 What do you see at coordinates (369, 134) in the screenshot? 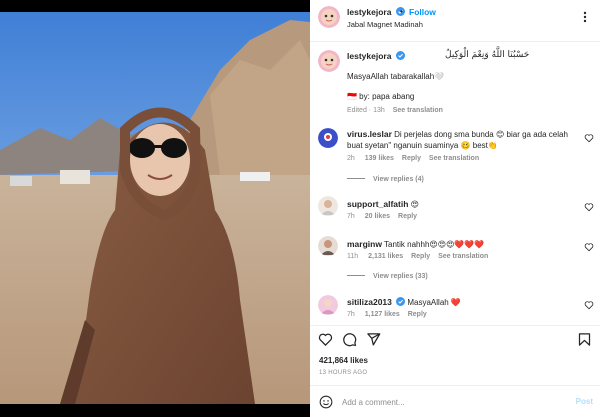
I see `commenter-username: virus.leslar` at bounding box center [369, 134].